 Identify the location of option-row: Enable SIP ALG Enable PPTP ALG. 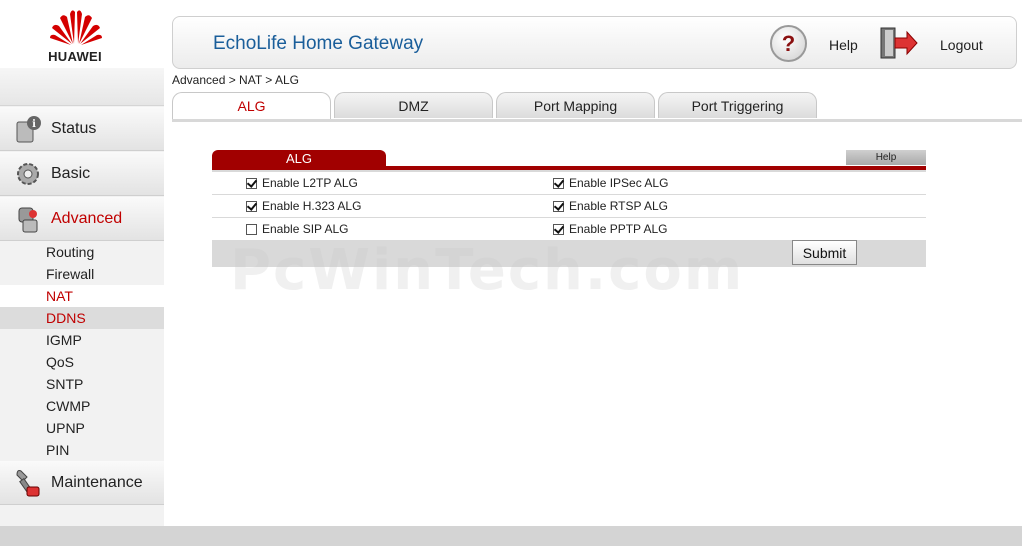
(569, 229).